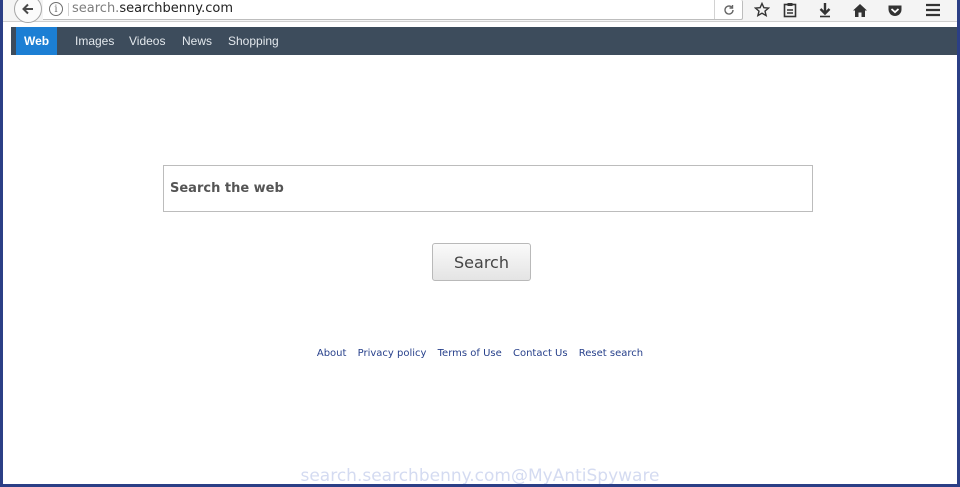 Image resolution: width=960 pixels, height=487 pixels. Describe the element at coordinates (94, 41) in the screenshot. I see `nav-tab-images: Images` at that location.